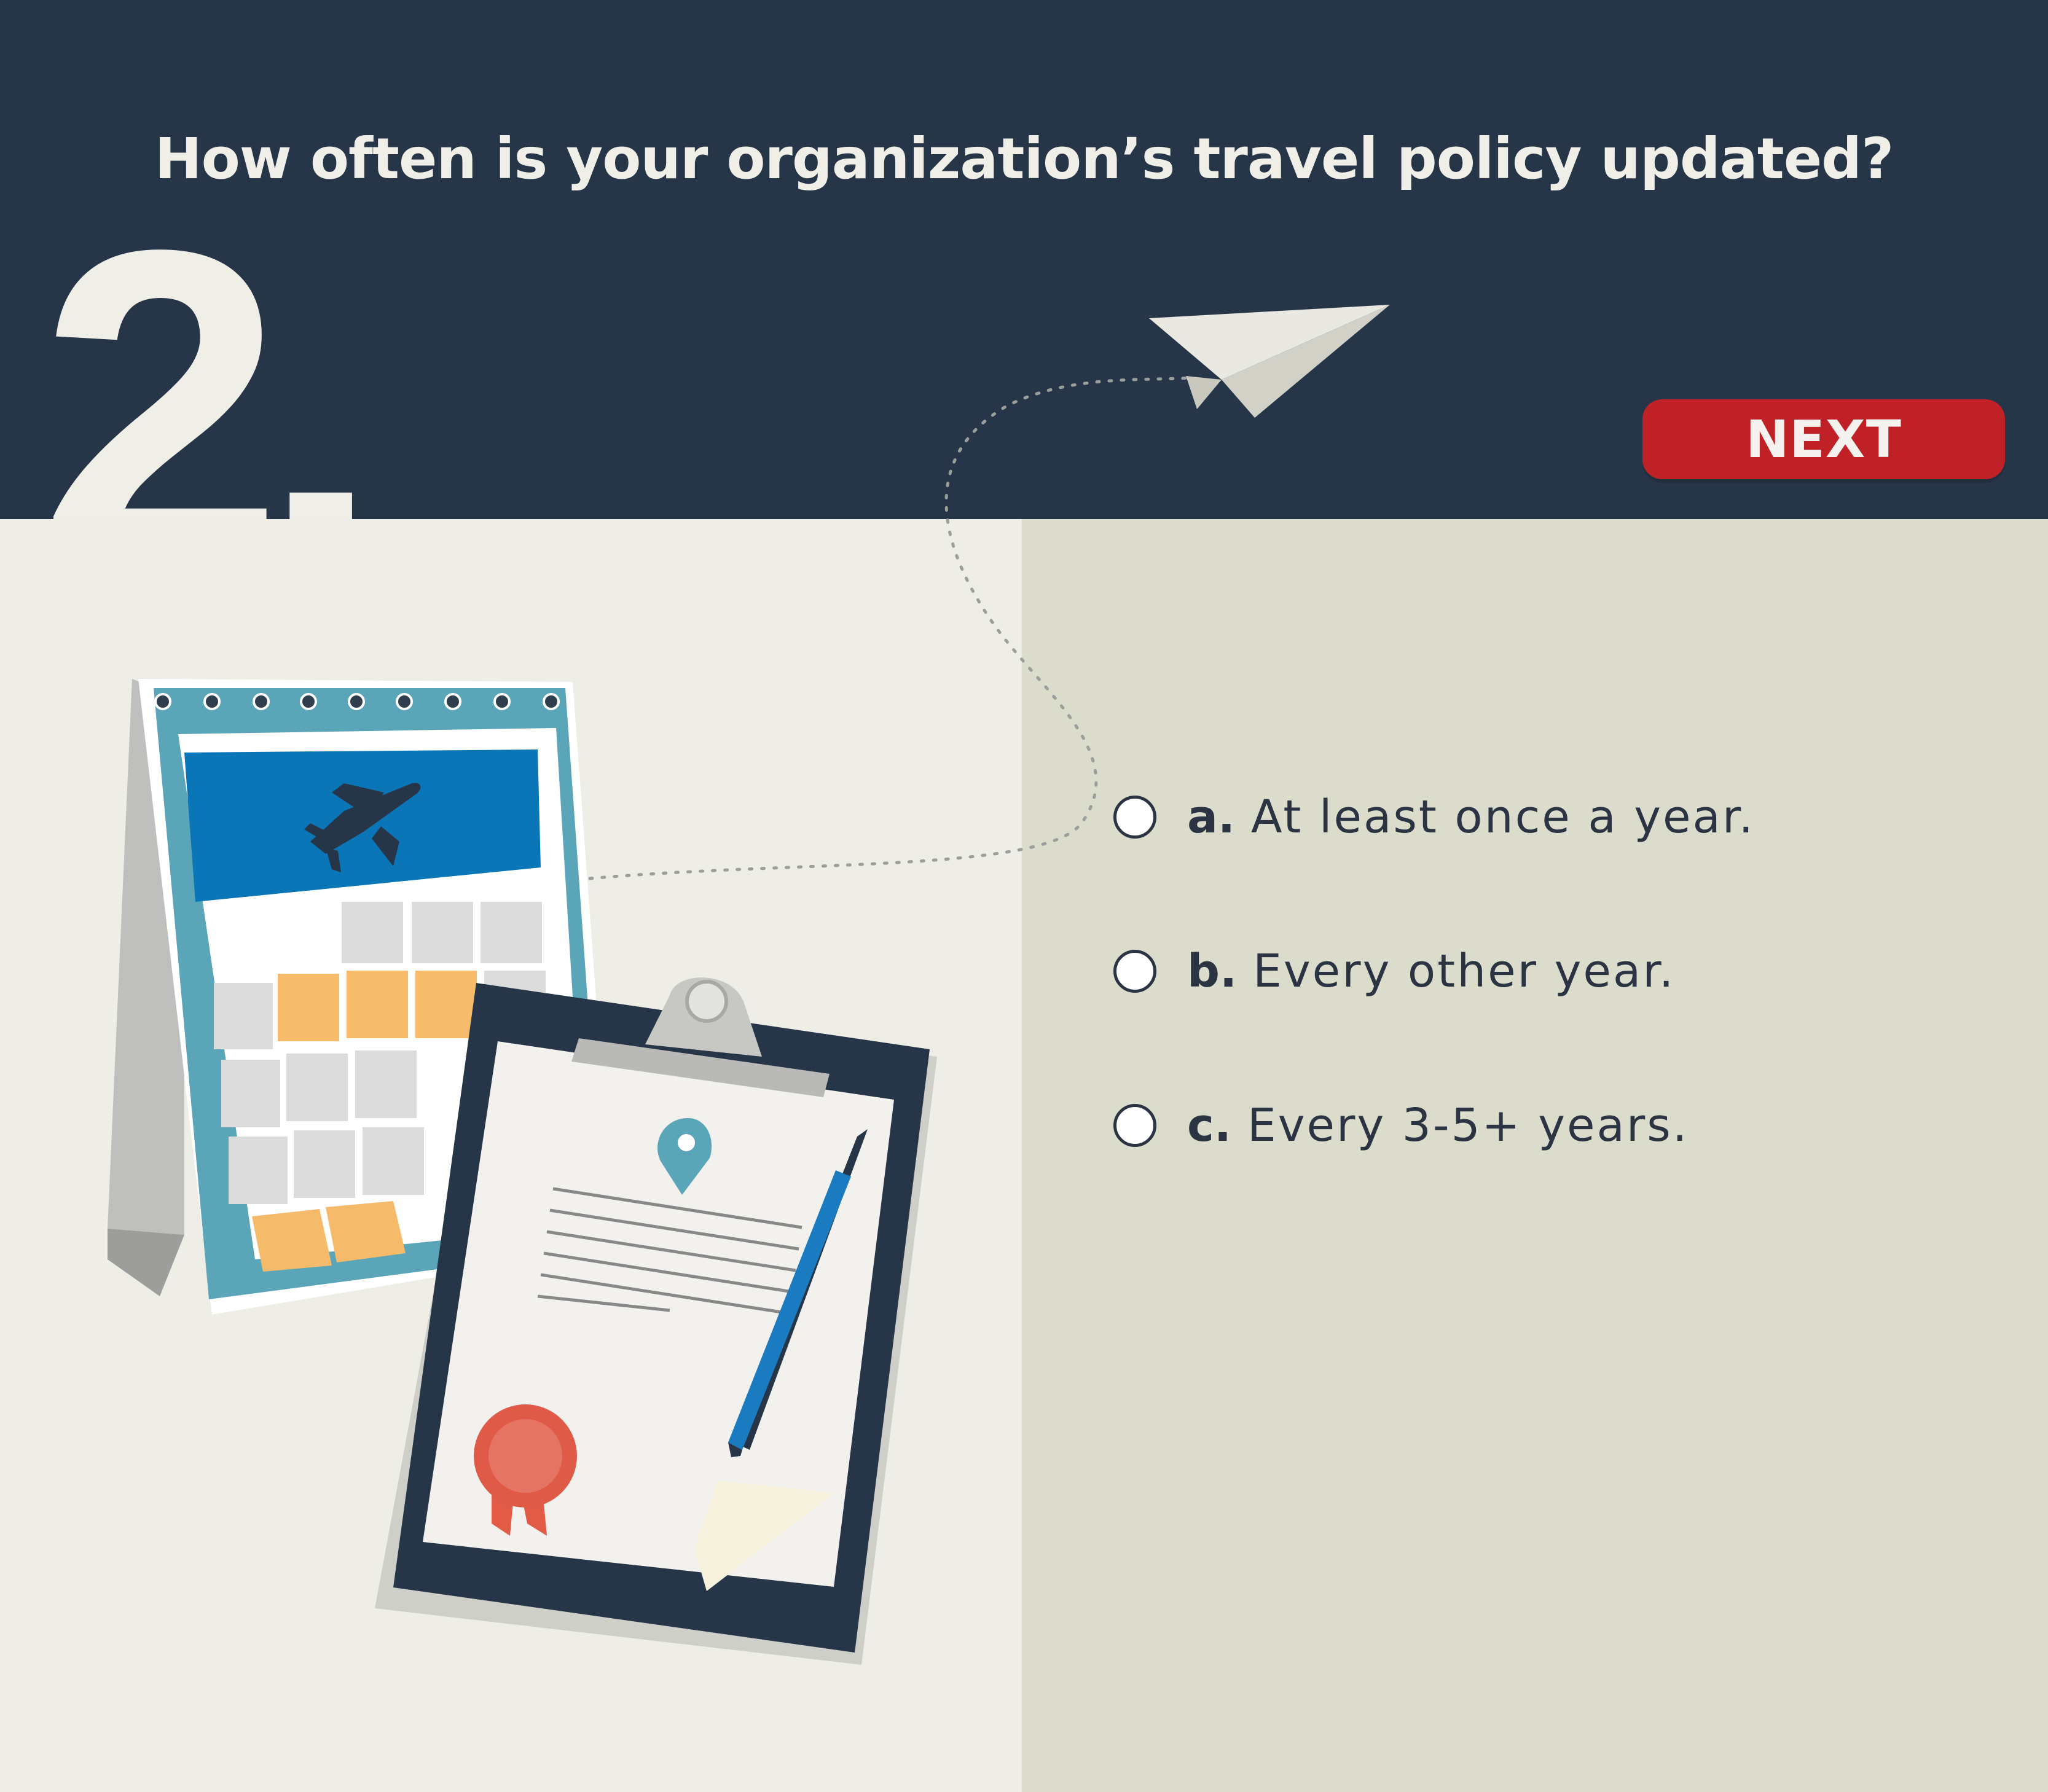 The width and height of the screenshot is (2048, 1792). Describe the element at coordinates (1134, 971) in the screenshot. I see `radio-button-b` at that location.